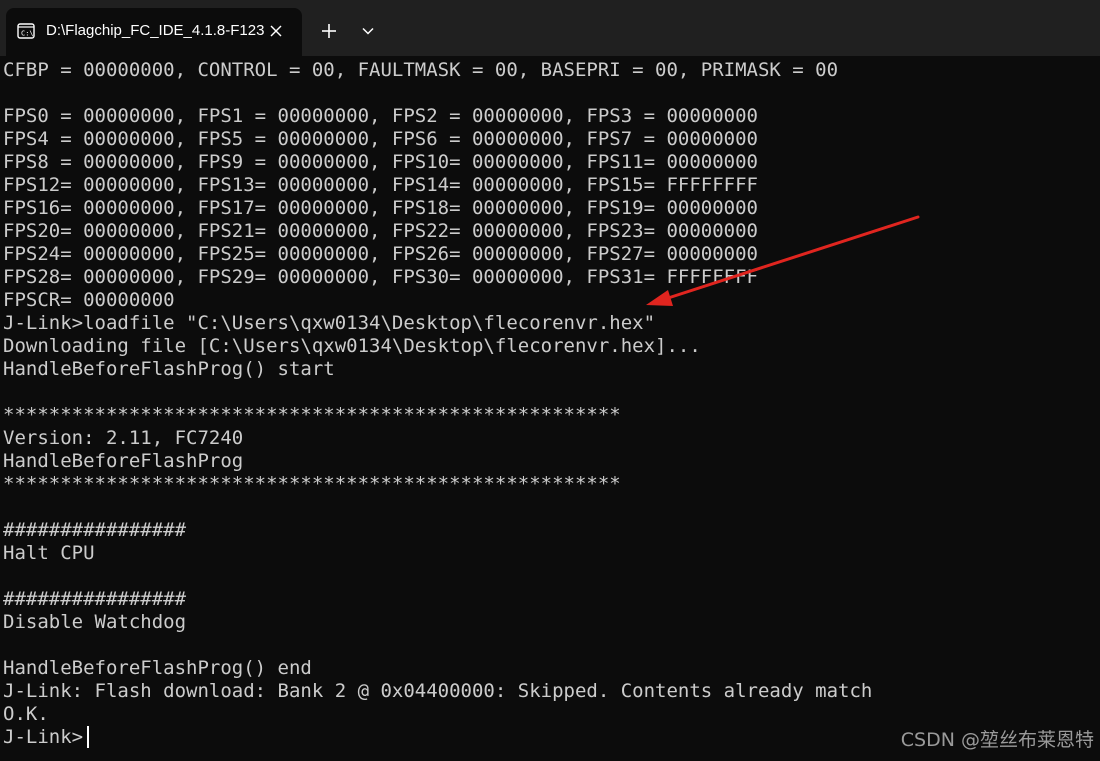 This screenshot has height=761, width=1100. Describe the element at coordinates (26, 714) in the screenshot. I see `terminal-line: O.K.` at that location.